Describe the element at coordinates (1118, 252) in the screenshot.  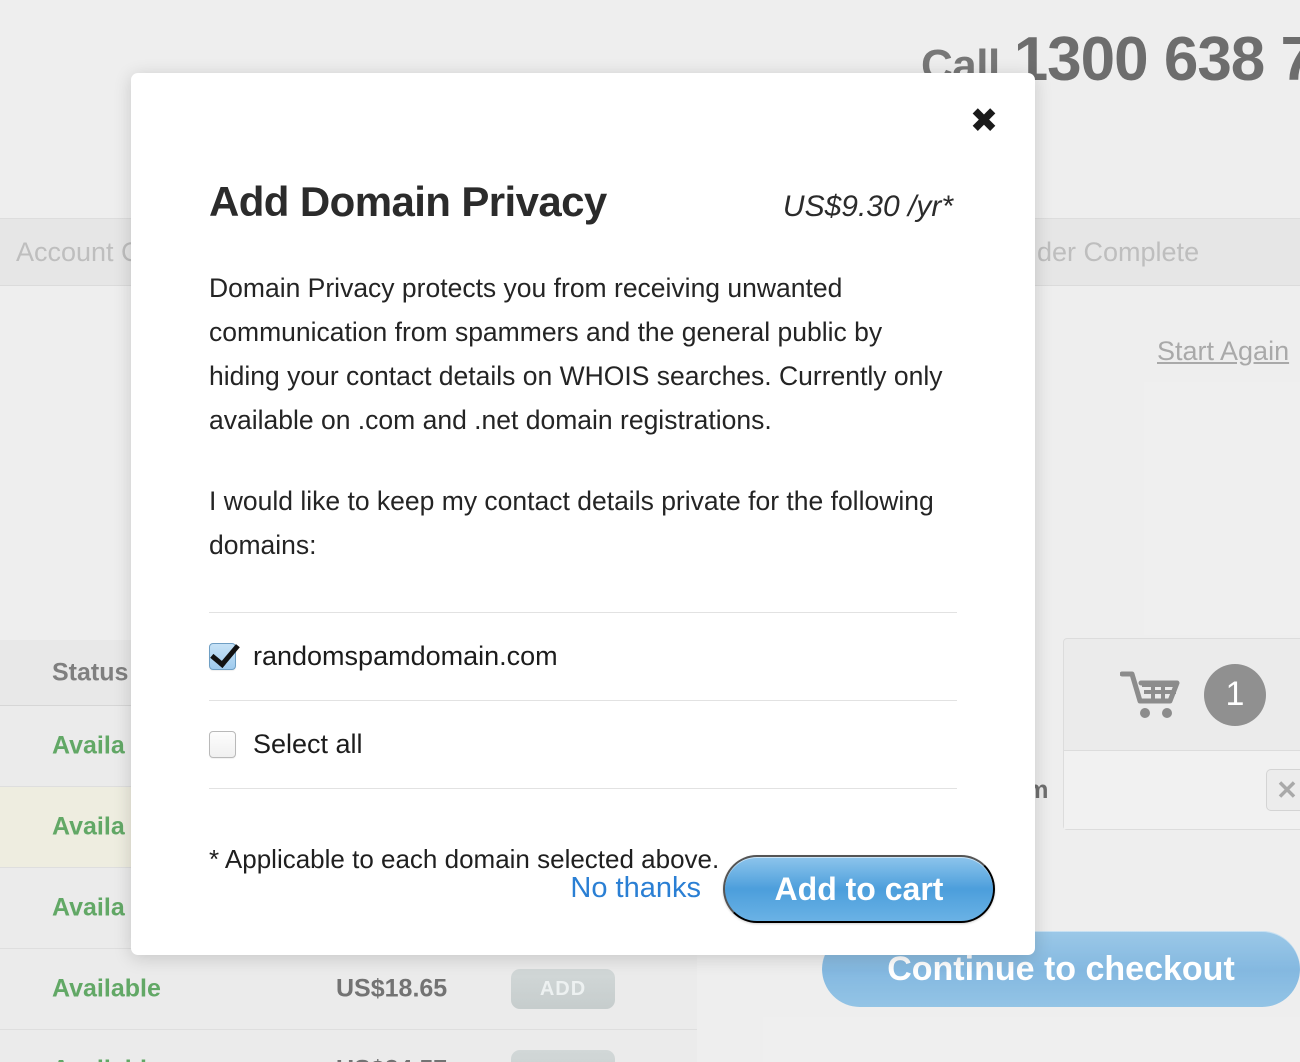
I see `step-order-complete: der Complete` at that location.